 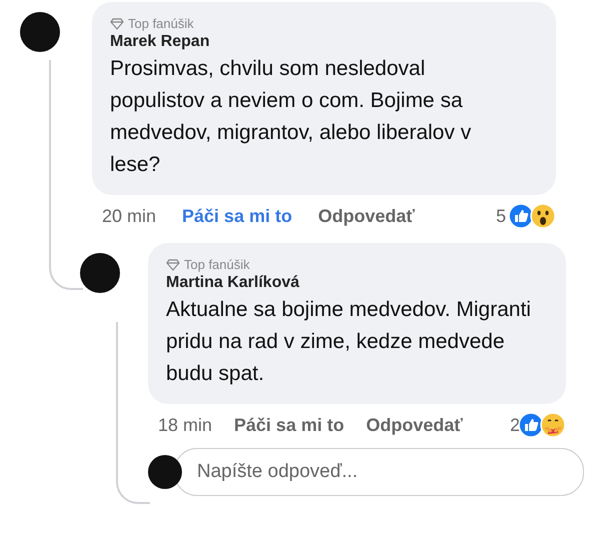 What do you see at coordinates (553, 425) in the screenshot?
I see `hug-reaction-icon` at bounding box center [553, 425].